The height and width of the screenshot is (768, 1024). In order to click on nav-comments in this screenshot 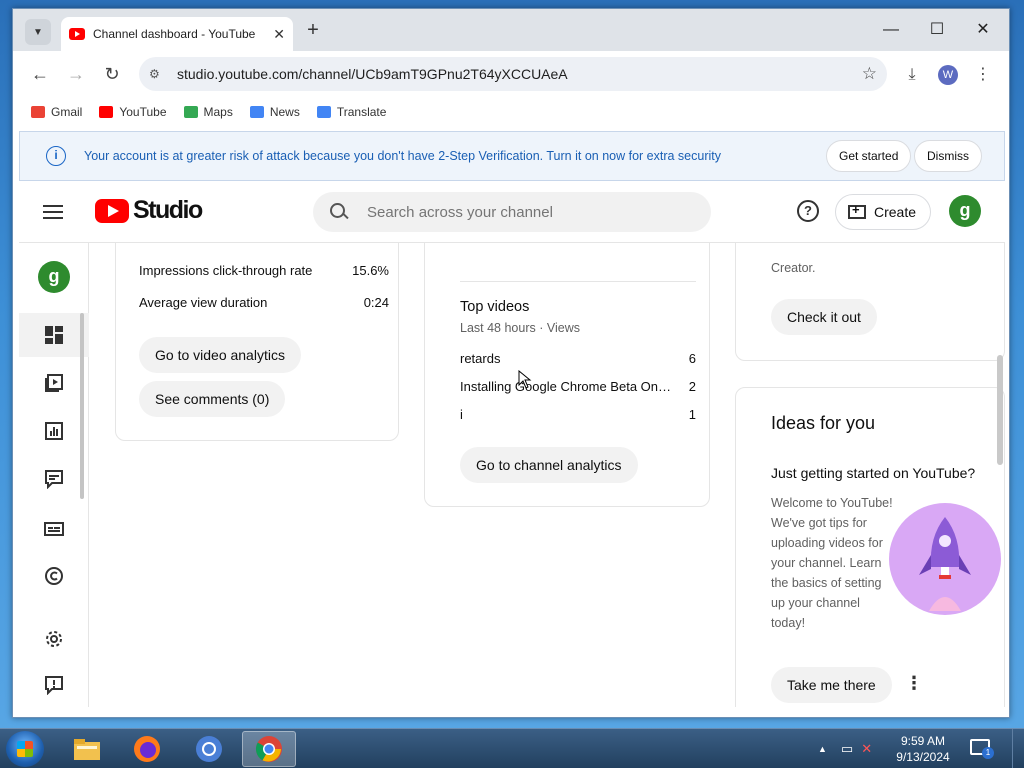, I will do `click(54, 479)`.